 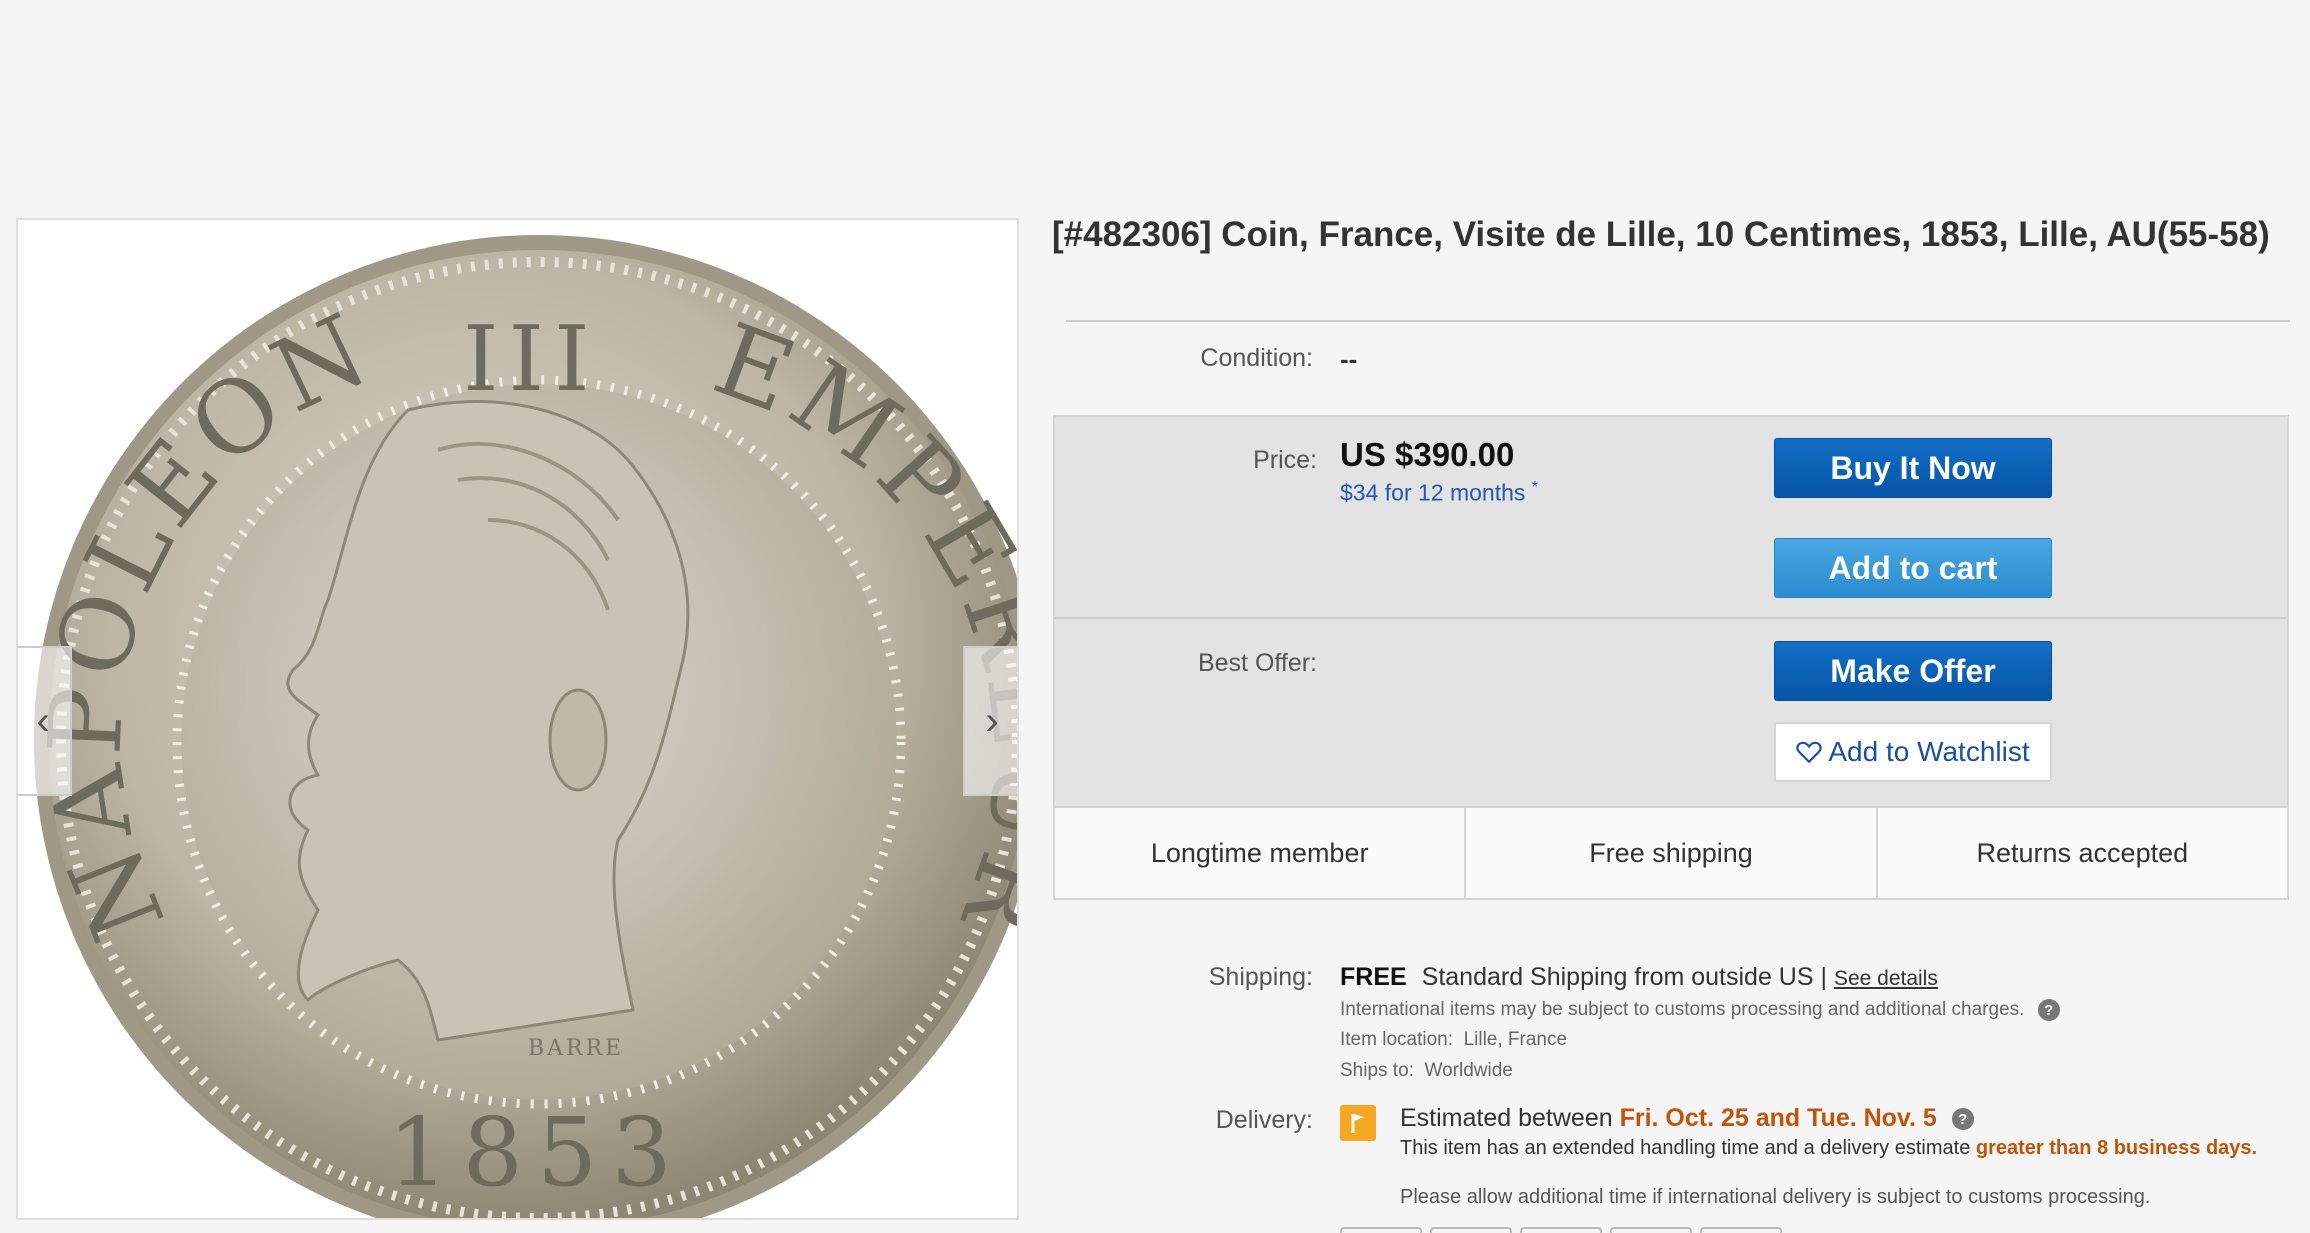 I want to click on chevron-right-icon: ›, so click(x=992, y=720).